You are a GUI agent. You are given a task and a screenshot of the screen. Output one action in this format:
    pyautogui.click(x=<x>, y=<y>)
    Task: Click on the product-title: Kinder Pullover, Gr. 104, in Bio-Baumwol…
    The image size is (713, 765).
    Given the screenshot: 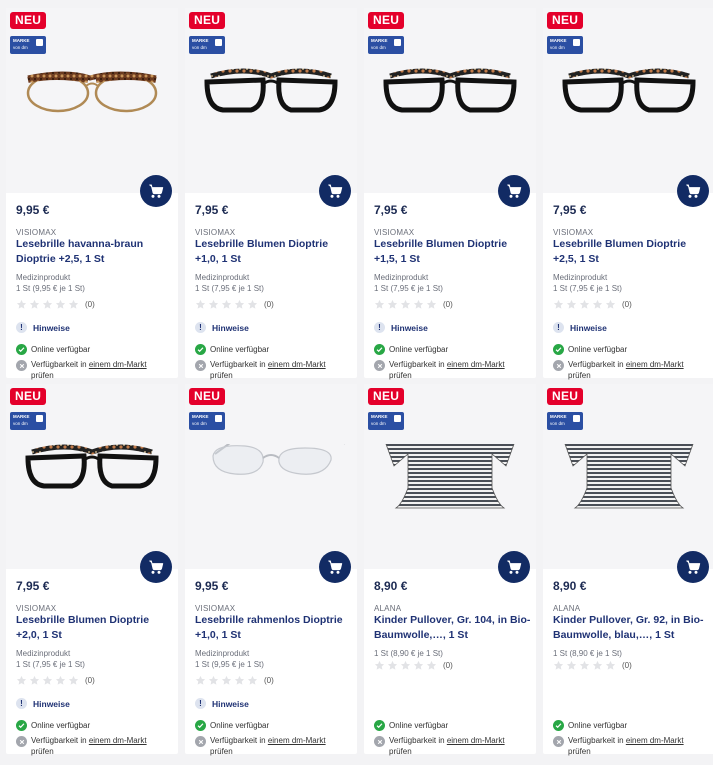 What is the action you would take?
    pyautogui.click(x=453, y=628)
    